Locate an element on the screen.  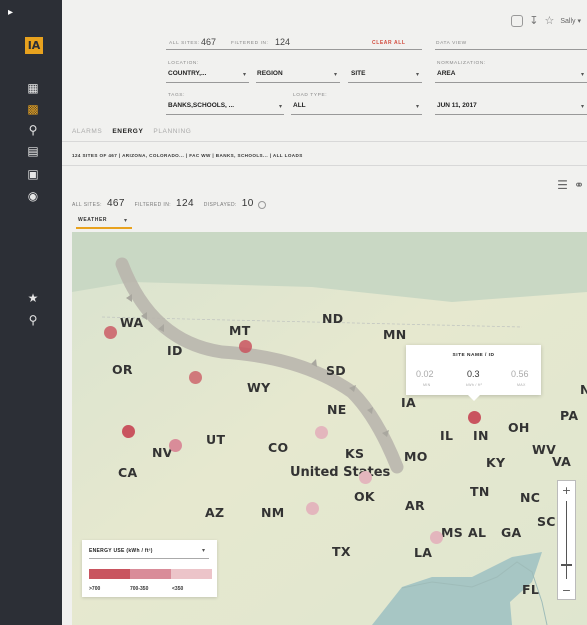
weather-underline is located at coordinates (104, 228).